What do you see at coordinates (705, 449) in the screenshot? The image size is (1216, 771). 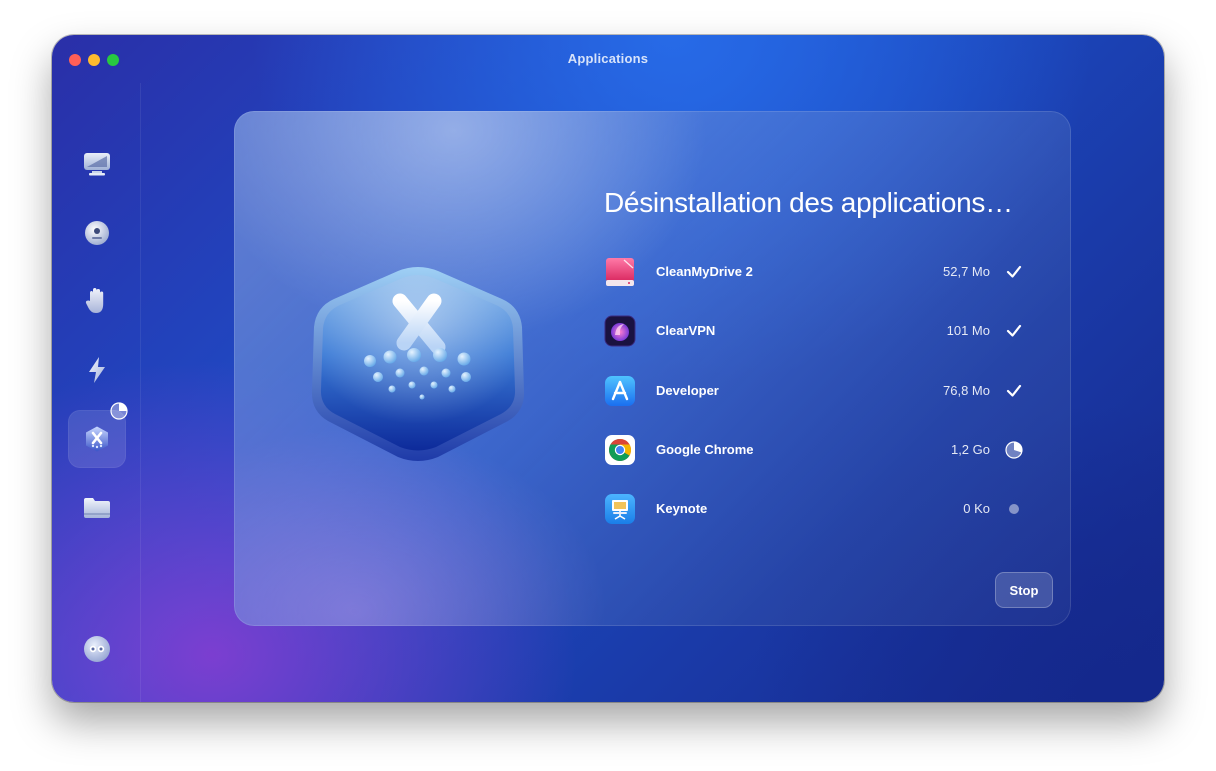 I see `app-name: Google Chrome` at bounding box center [705, 449].